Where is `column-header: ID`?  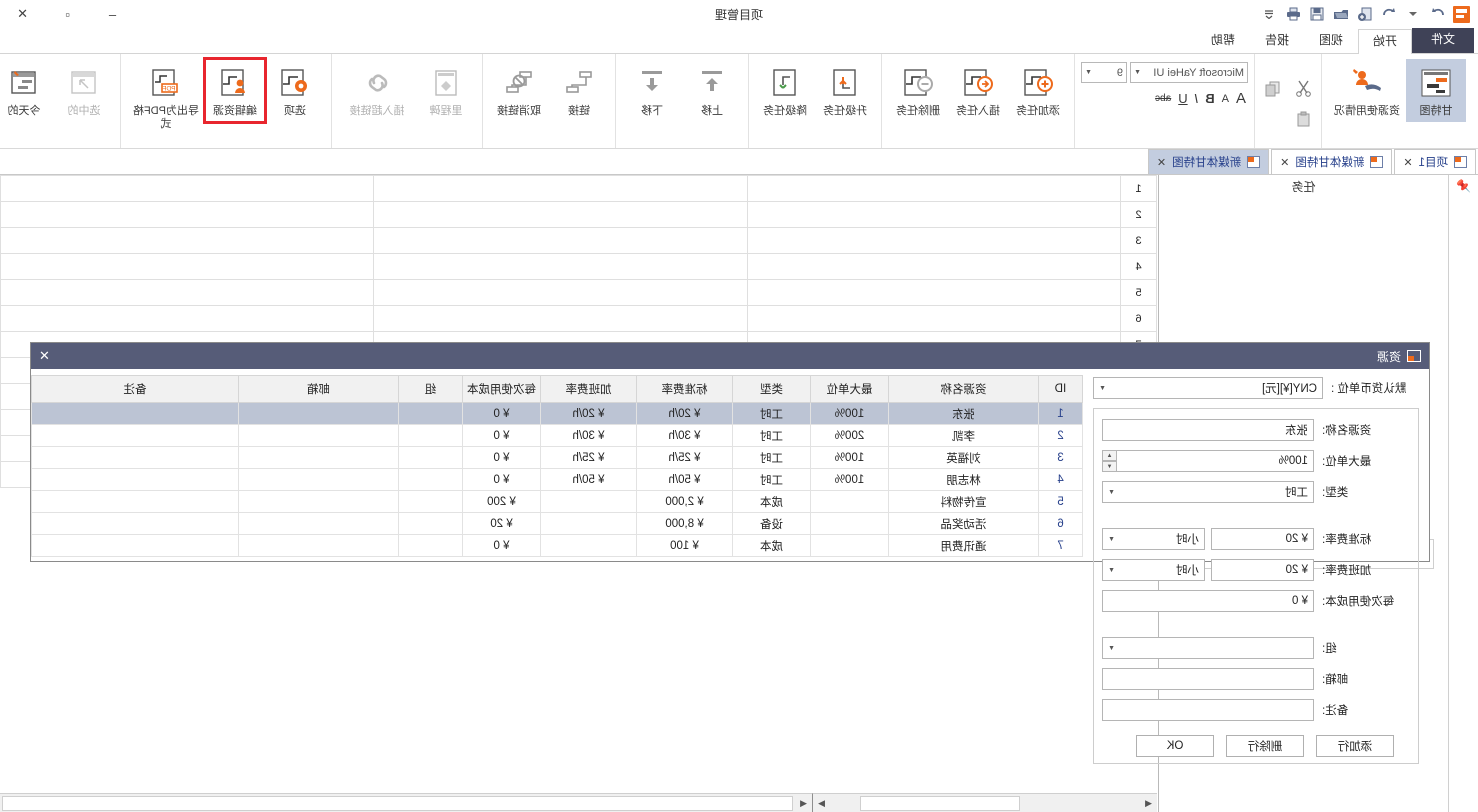 column-header: ID is located at coordinates (1060, 389).